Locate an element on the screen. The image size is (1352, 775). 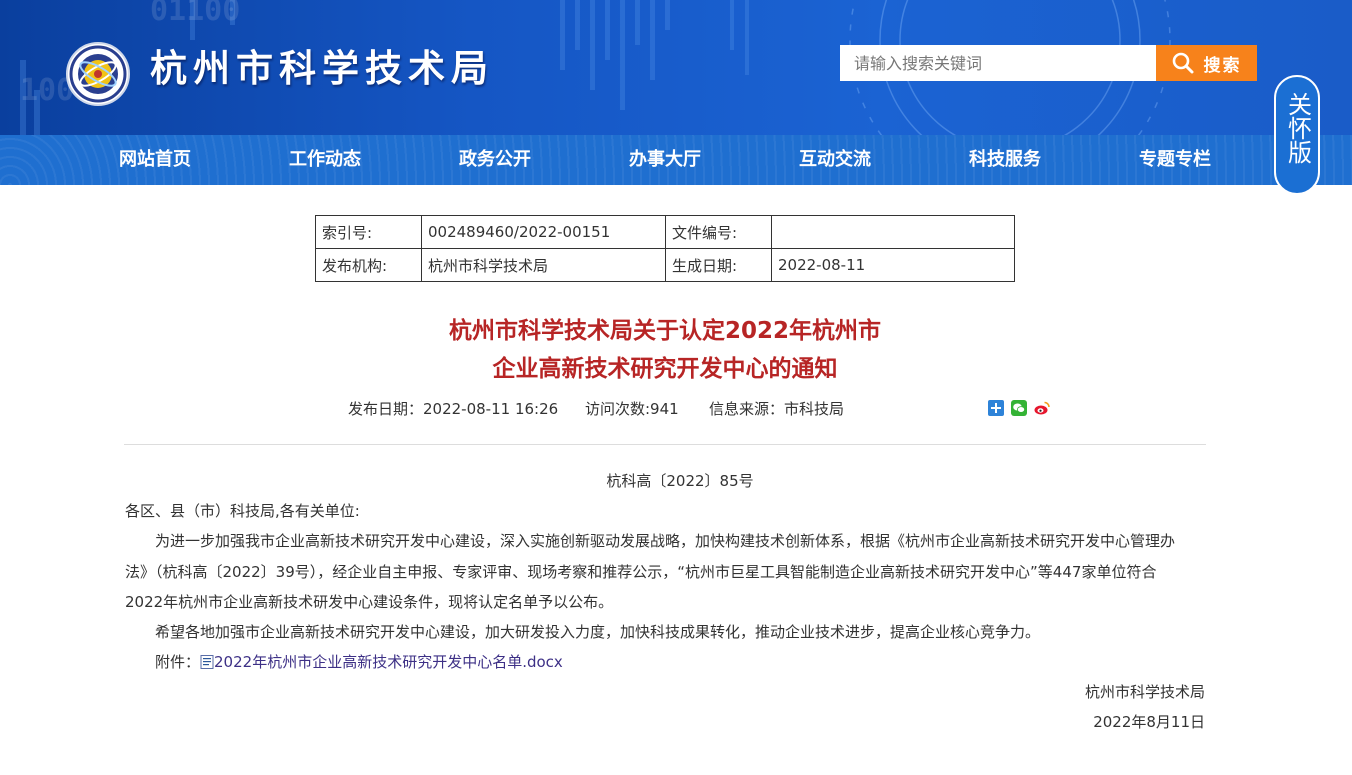
index-value: 002489460/2022-00151 is located at coordinates (543, 232).